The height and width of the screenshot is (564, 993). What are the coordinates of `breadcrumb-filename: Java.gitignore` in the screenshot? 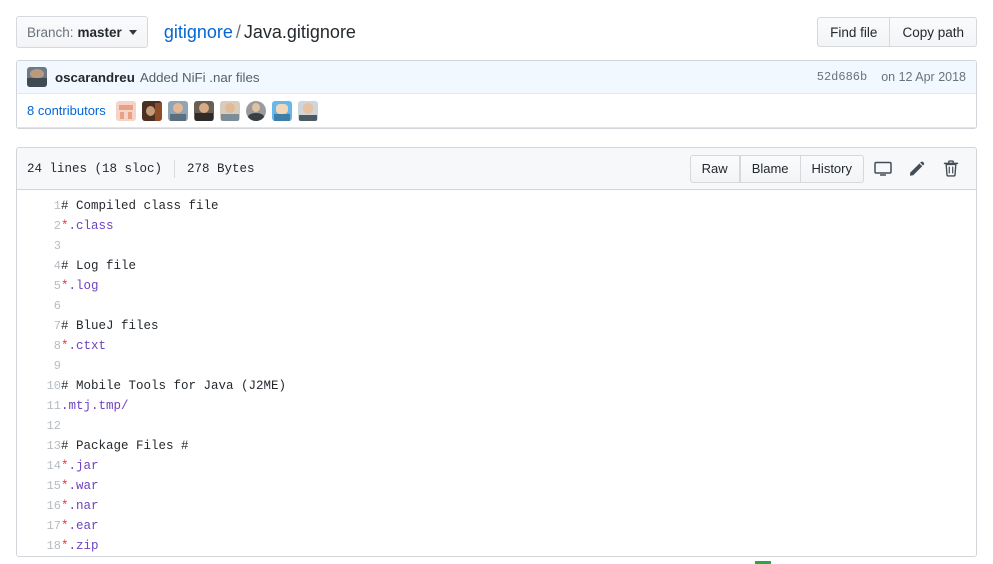 It's located at (299, 32).